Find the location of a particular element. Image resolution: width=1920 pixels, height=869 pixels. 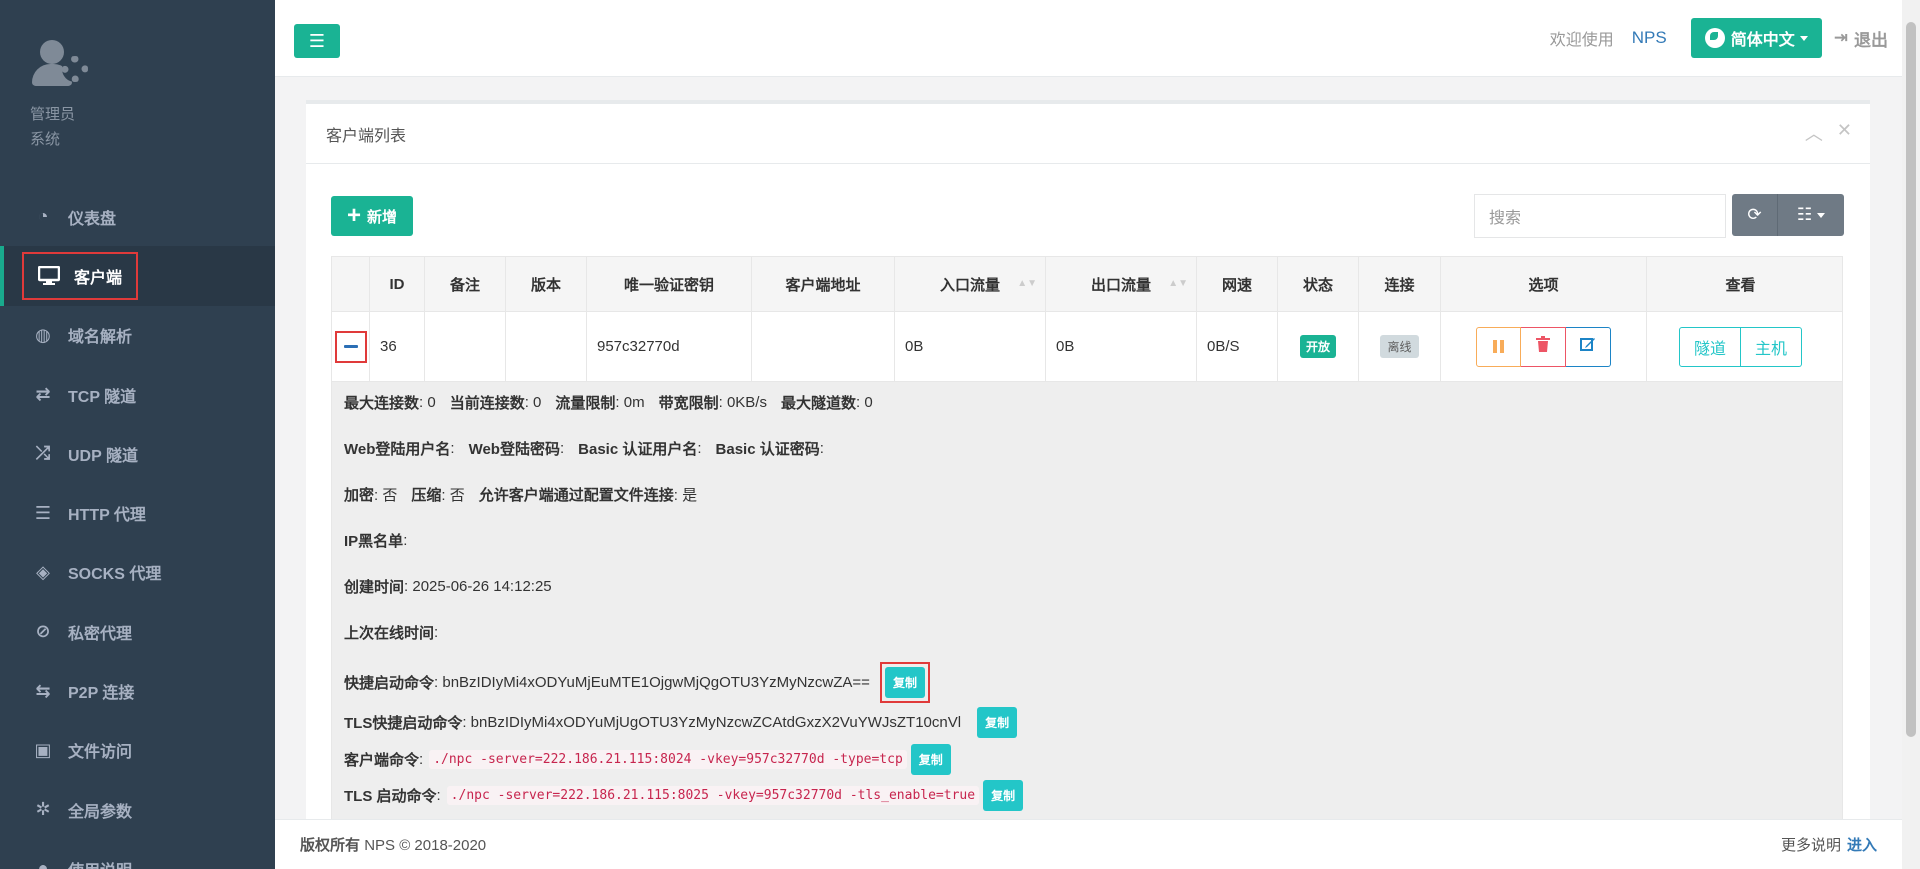

col-outflow-label: 出口流量 is located at coordinates (1120, 285).